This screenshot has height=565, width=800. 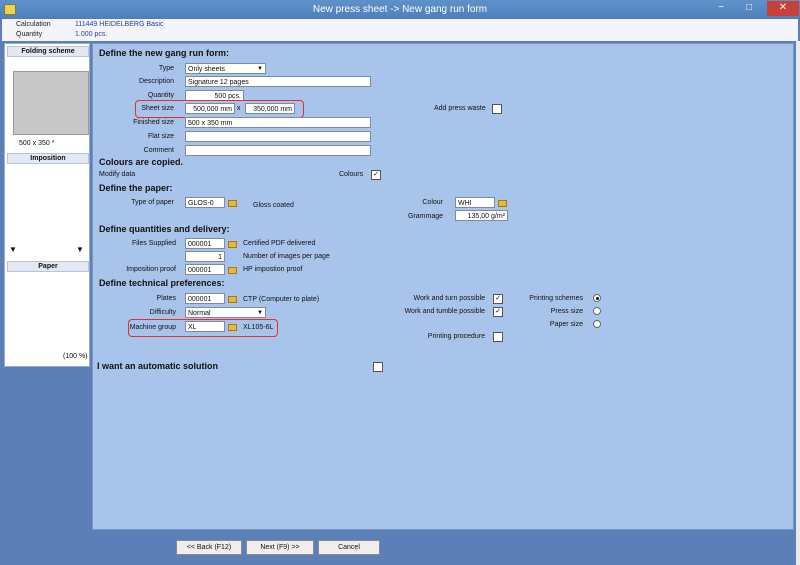 What do you see at coordinates (286, 256) in the screenshot?
I see `images-per-page-label: Number of images per page` at bounding box center [286, 256].